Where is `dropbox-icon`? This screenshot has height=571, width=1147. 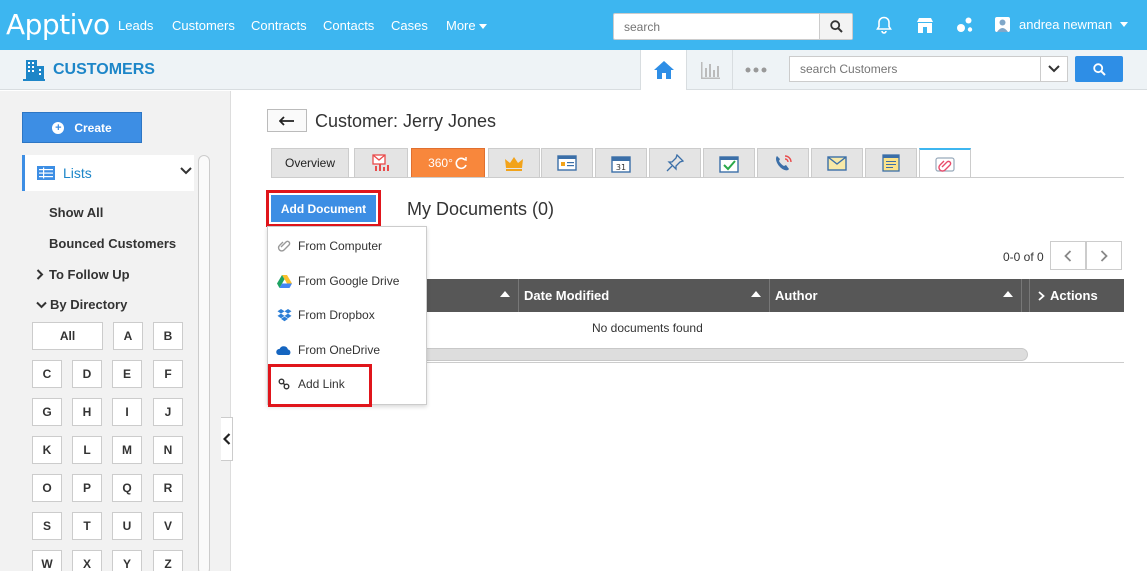 dropbox-icon is located at coordinates (284, 315).